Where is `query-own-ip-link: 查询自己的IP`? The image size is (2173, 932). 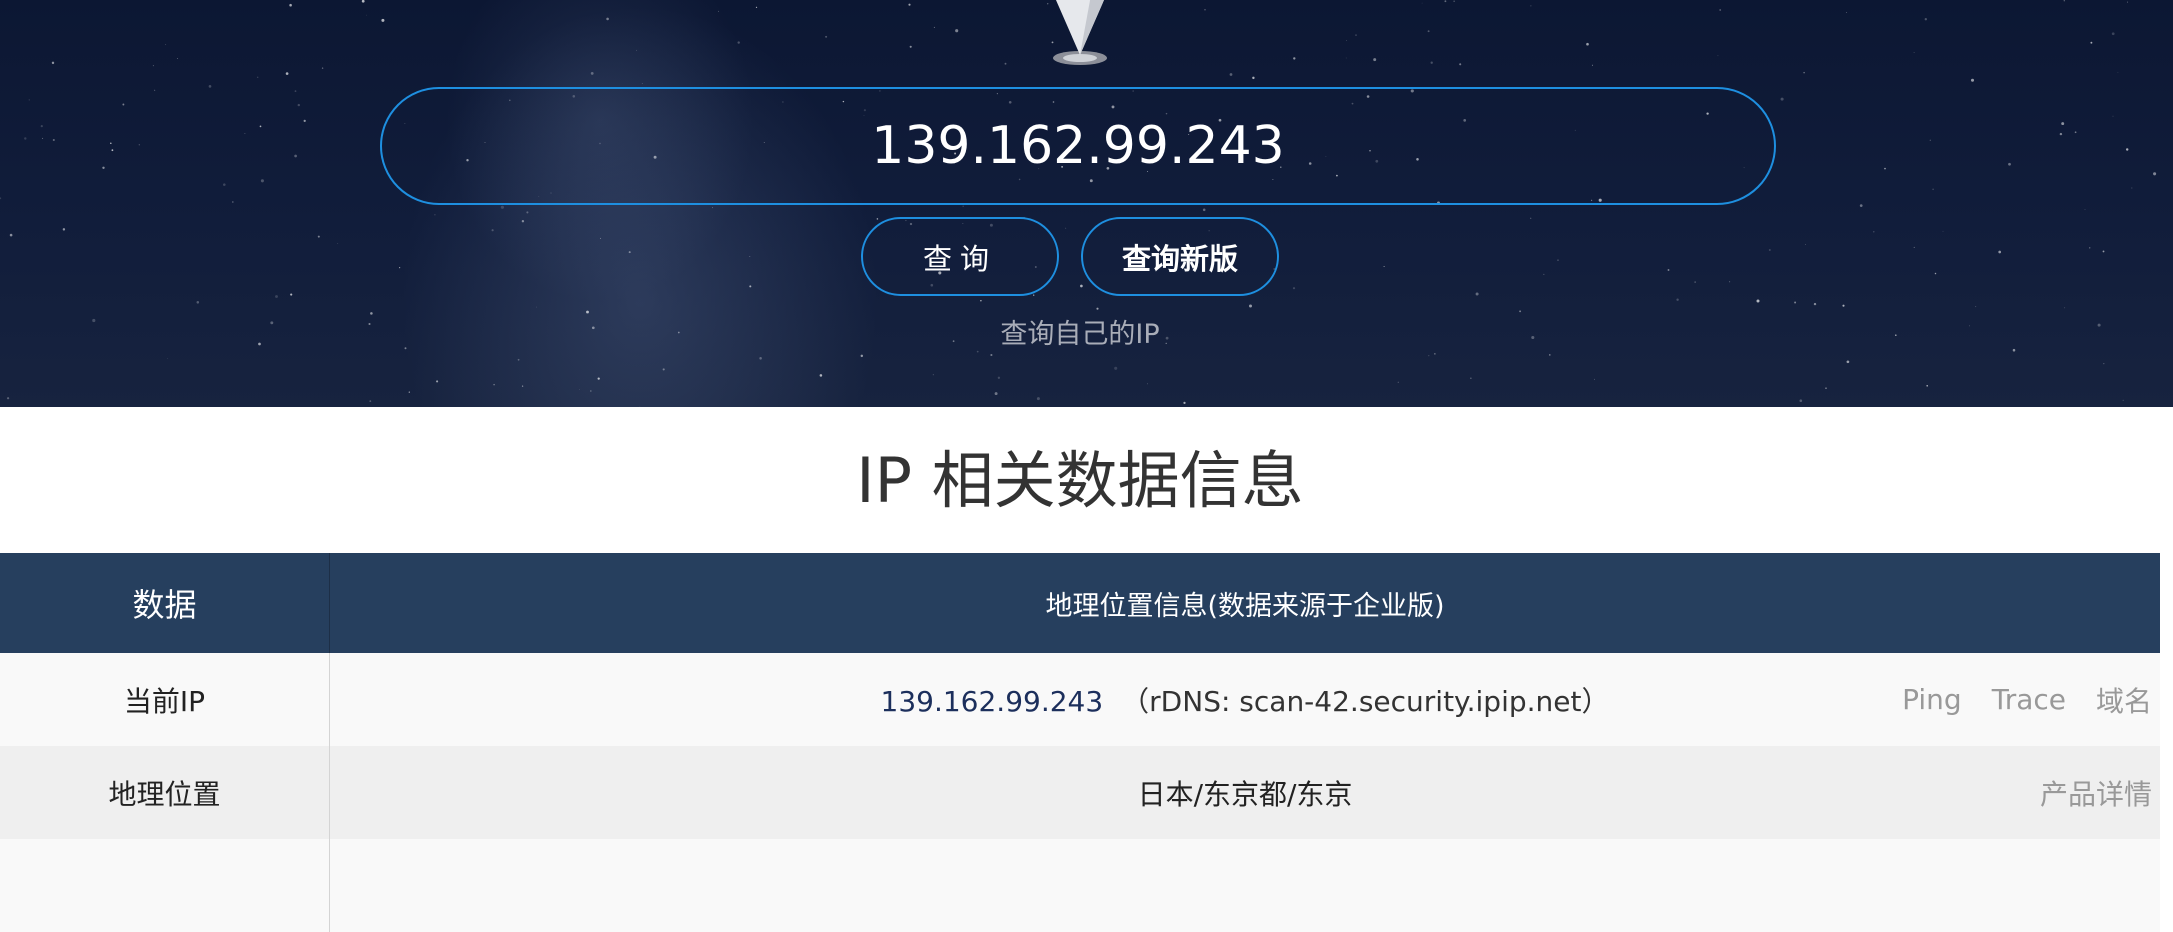 query-own-ip-link: 查询自己的IP is located at coordinates (1080, 331).